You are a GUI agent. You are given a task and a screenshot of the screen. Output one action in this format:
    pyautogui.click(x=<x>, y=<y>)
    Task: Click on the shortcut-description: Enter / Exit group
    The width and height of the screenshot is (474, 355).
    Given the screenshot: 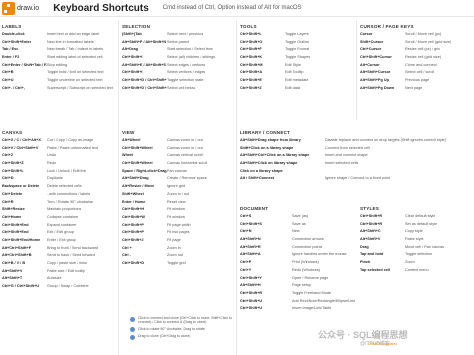 What is the action you would take?
    pyautogui.click(x=62, y=239)
    